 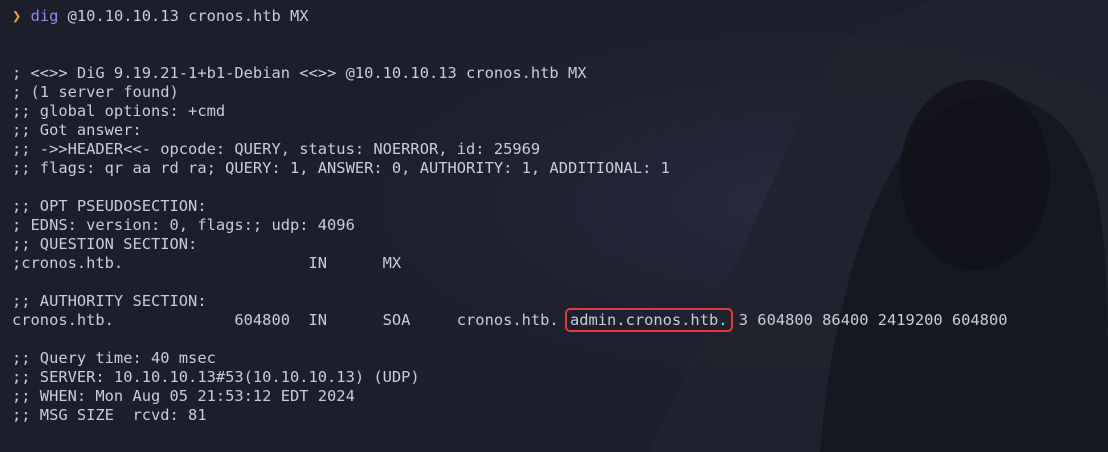 I want to click on command-args: @10.10.10.13 cronos.htb MX, so click(x=183, y=16).